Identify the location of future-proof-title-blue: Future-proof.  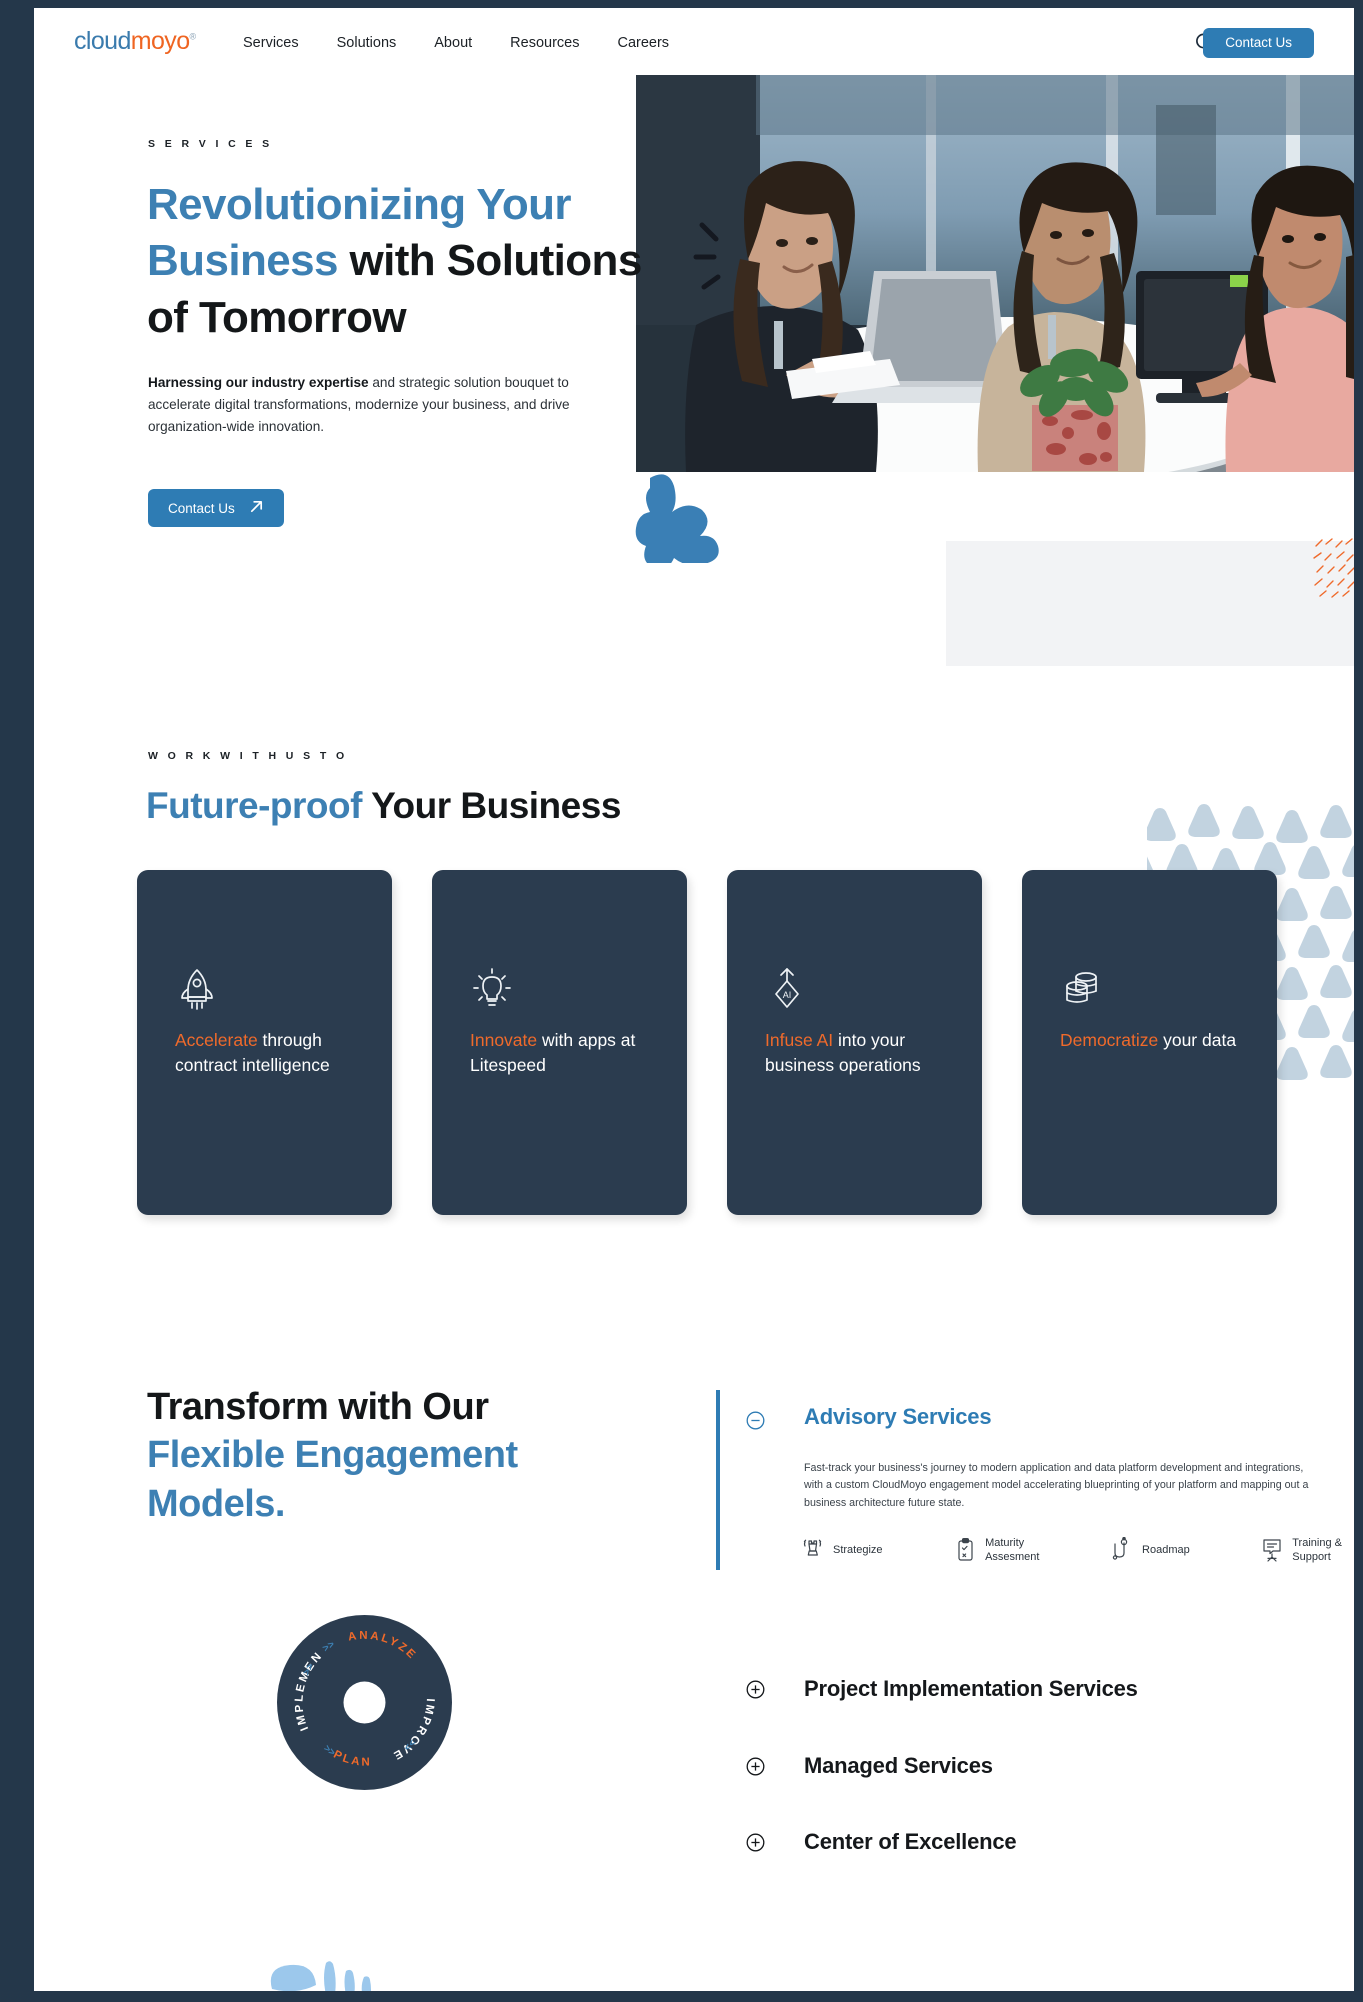
(254, 805).